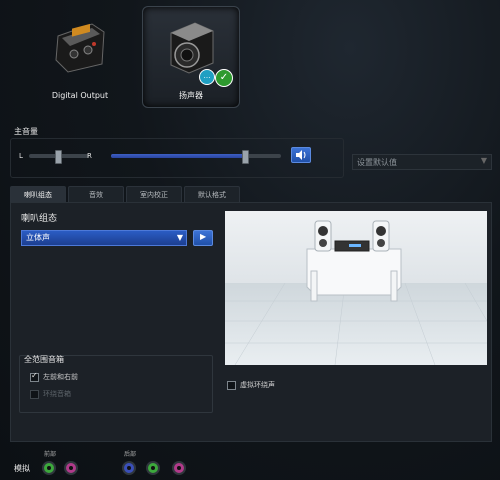  What do you see at coordinates (71, 468) in the screenshot?
I see `front-pink-jack` at bounding box center [71, 468].